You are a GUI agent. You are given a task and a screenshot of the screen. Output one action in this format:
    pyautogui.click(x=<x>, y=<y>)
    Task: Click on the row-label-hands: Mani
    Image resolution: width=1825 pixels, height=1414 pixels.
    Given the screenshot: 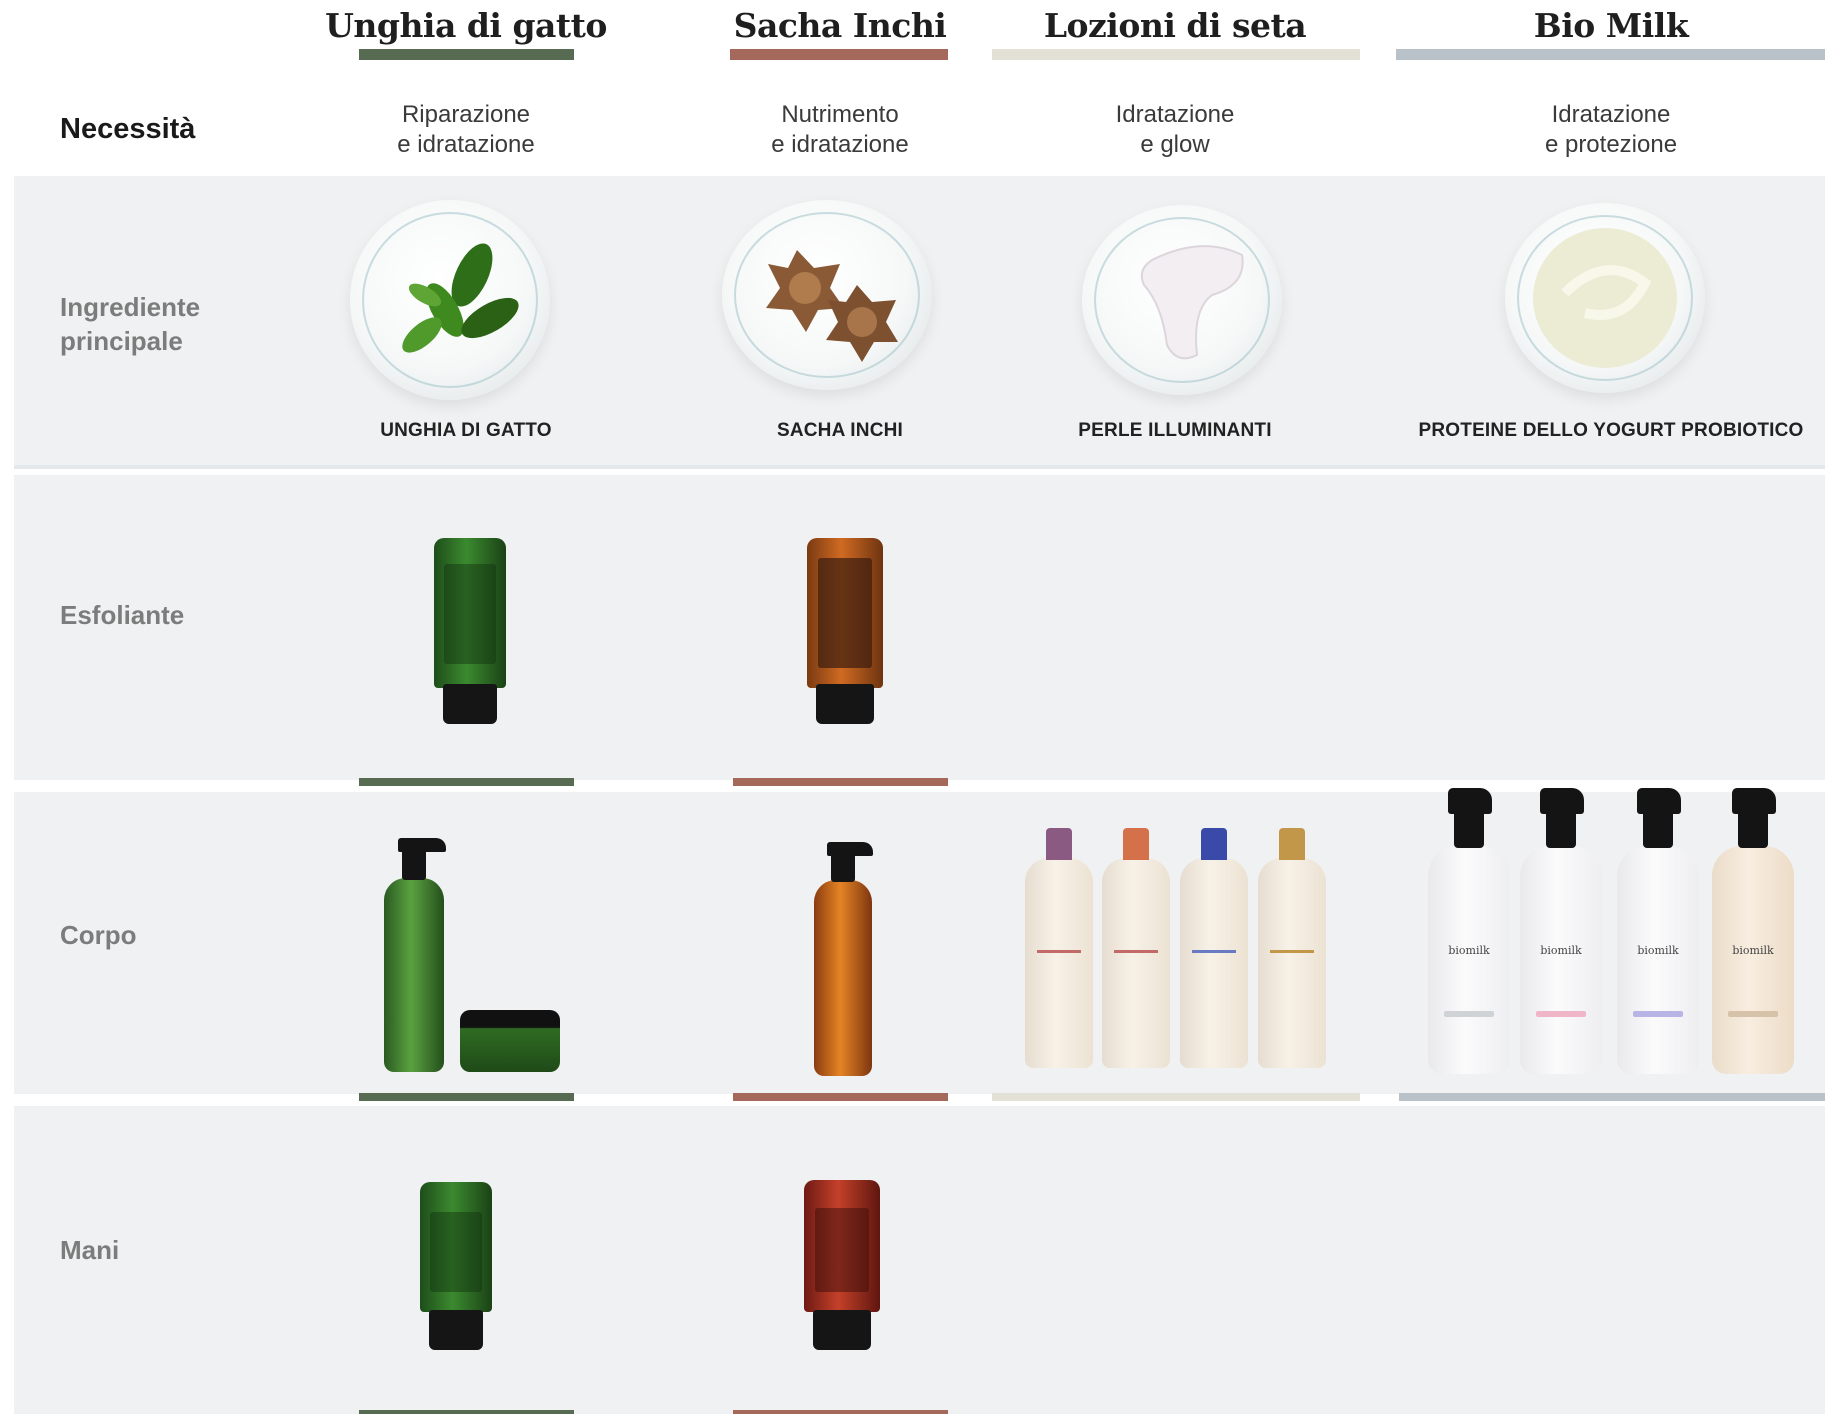 What is the action you would take?
    pyautogui.click(x=90, y=1250)
    